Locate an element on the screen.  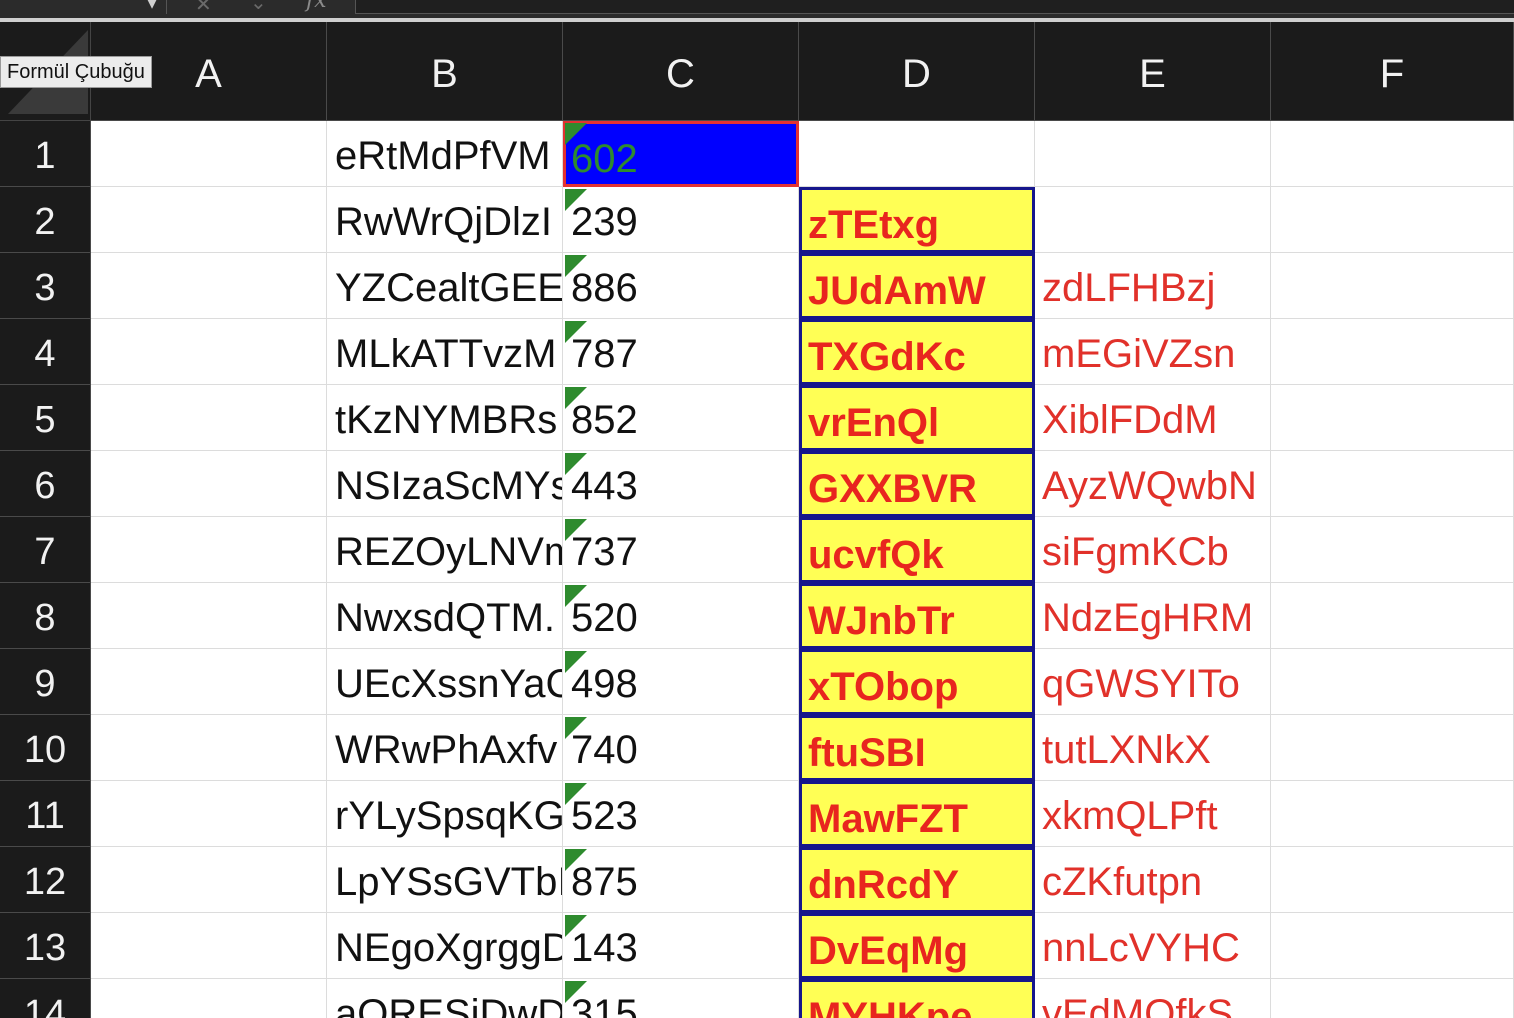
row-header-10: 10 is located at coordinates (45, 748).